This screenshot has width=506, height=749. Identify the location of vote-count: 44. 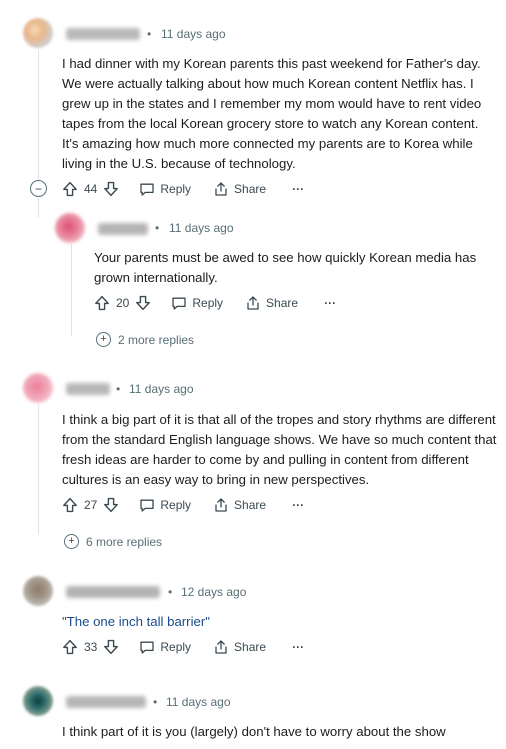
(91, 189).